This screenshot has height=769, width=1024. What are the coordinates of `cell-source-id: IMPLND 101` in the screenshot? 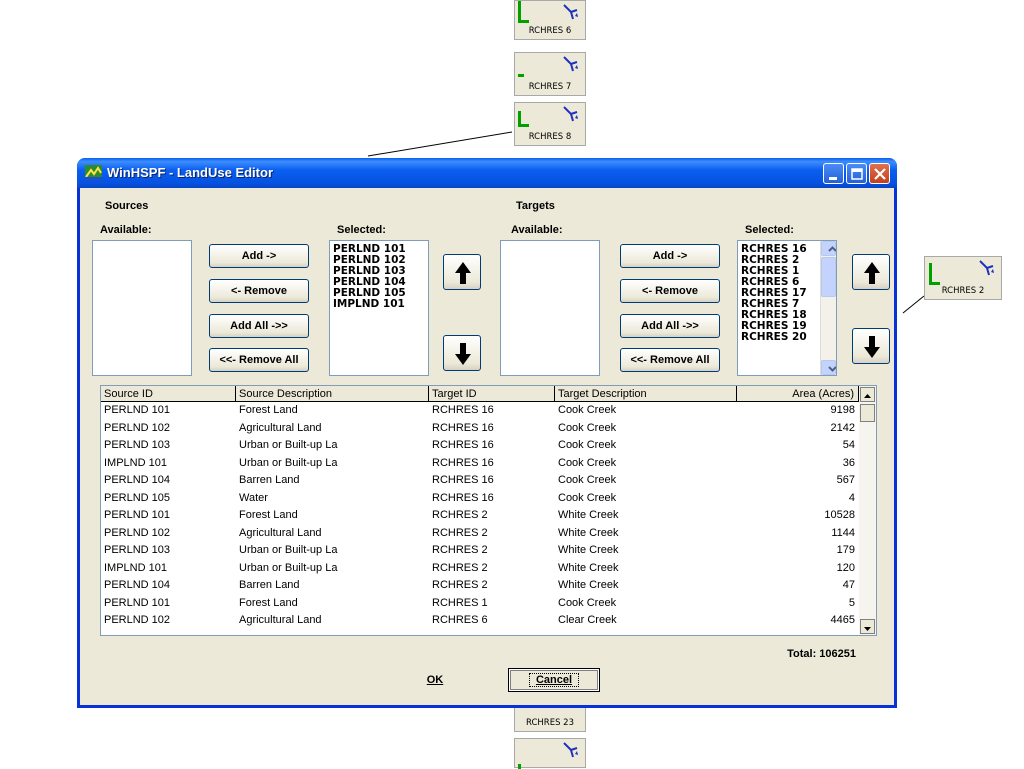 It's located at (168, 464).